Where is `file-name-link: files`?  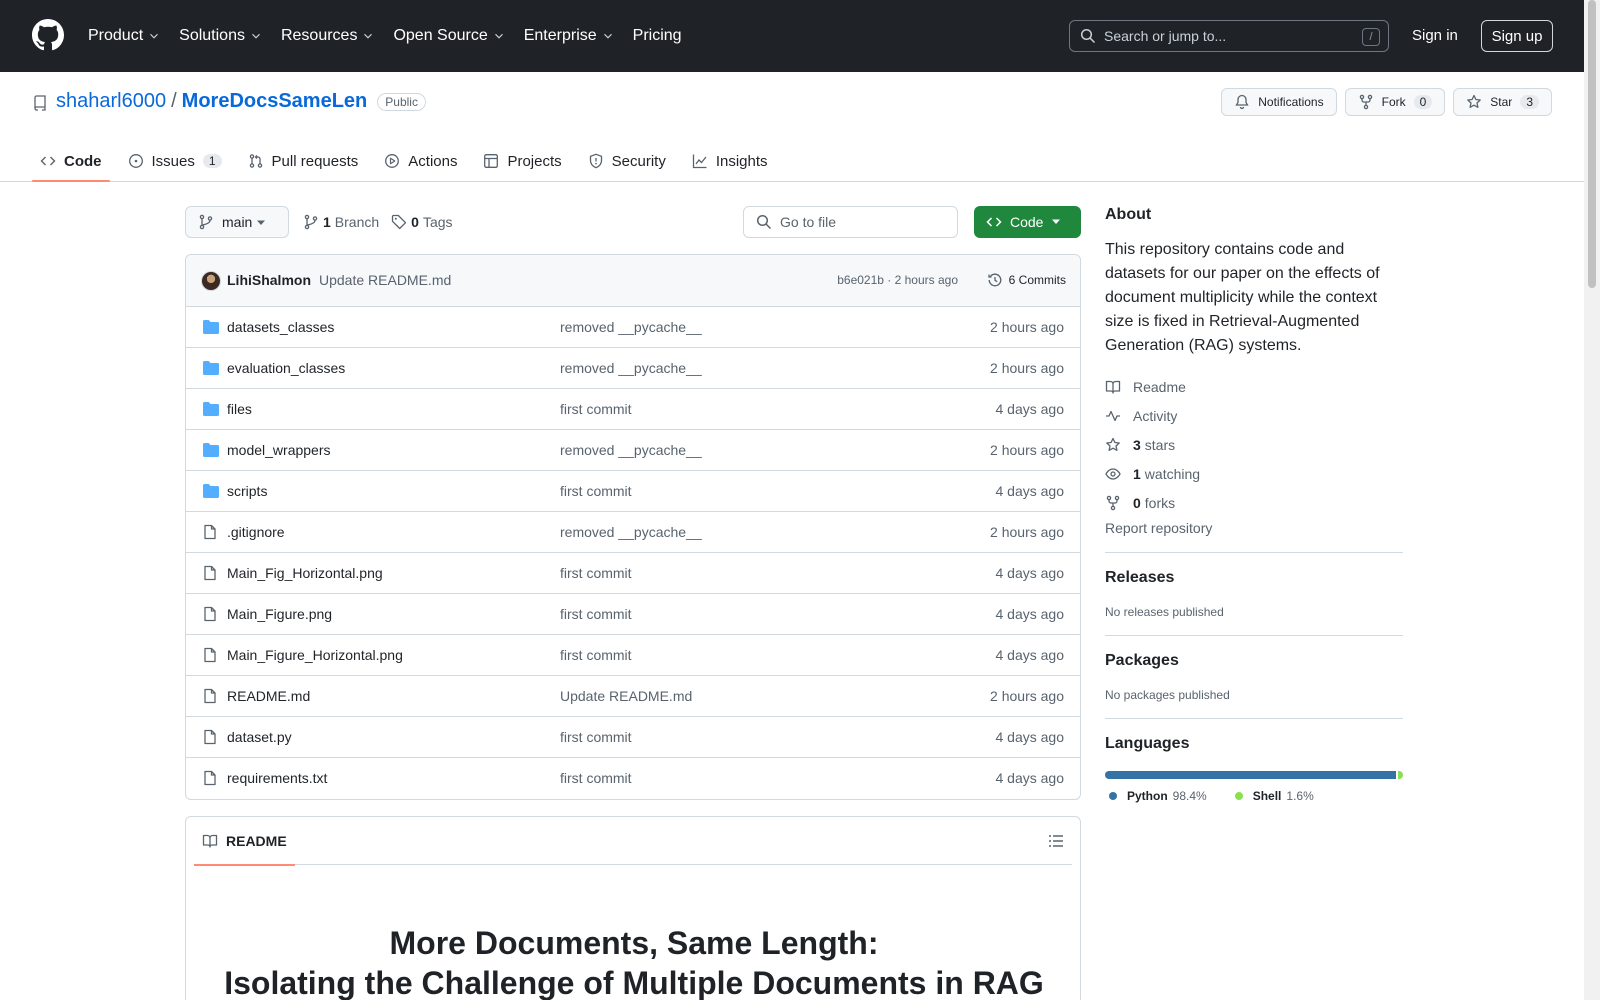 file-name-link: files is located at coordinates (239, 409).